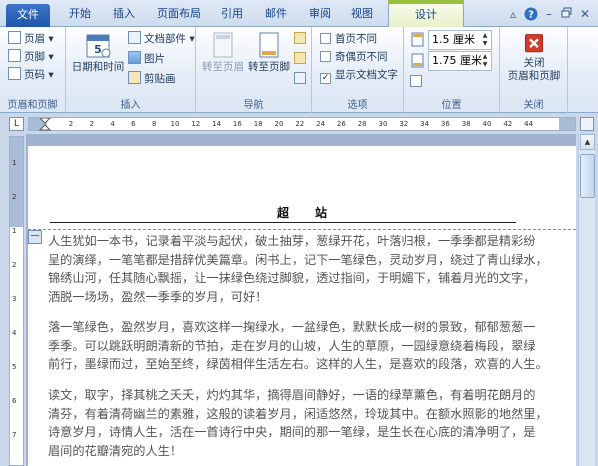  I want to click on tab-design: 设计, so click(426, 15).